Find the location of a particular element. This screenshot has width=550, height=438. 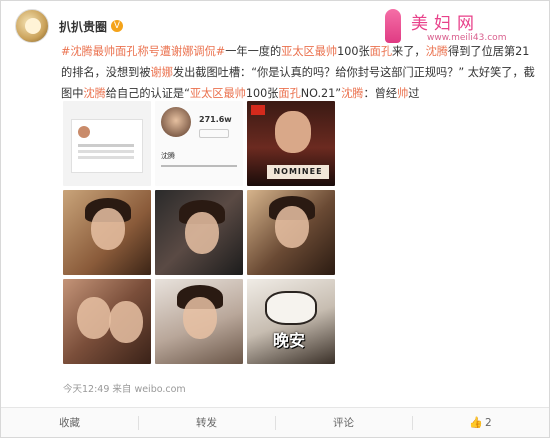

post-text-part: NO.21” is located at coordinates (321, 93).